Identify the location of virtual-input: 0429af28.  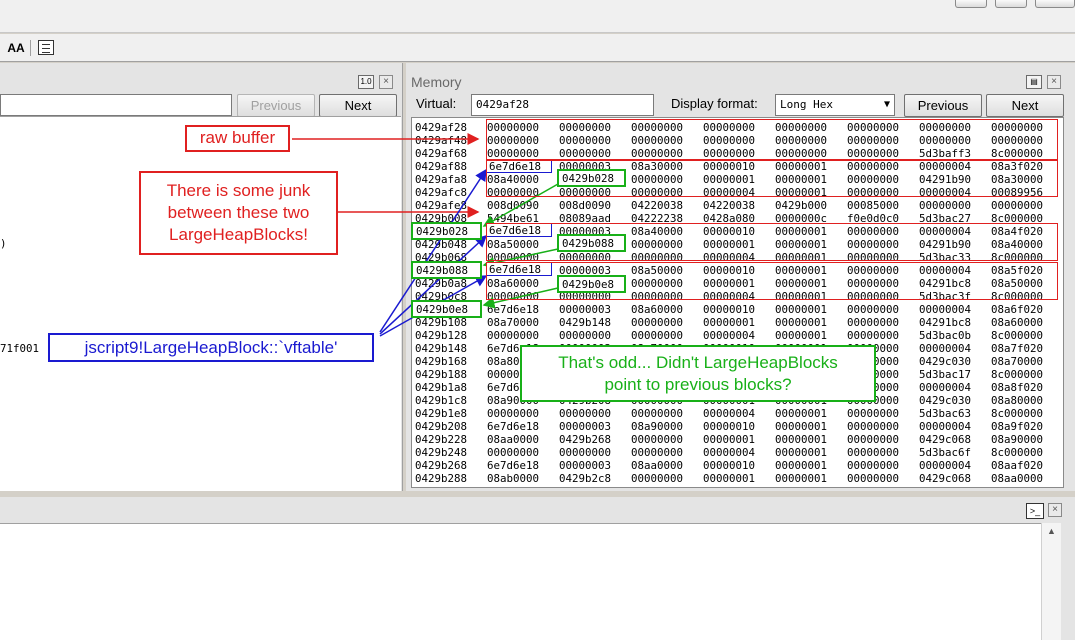
(562, 105).